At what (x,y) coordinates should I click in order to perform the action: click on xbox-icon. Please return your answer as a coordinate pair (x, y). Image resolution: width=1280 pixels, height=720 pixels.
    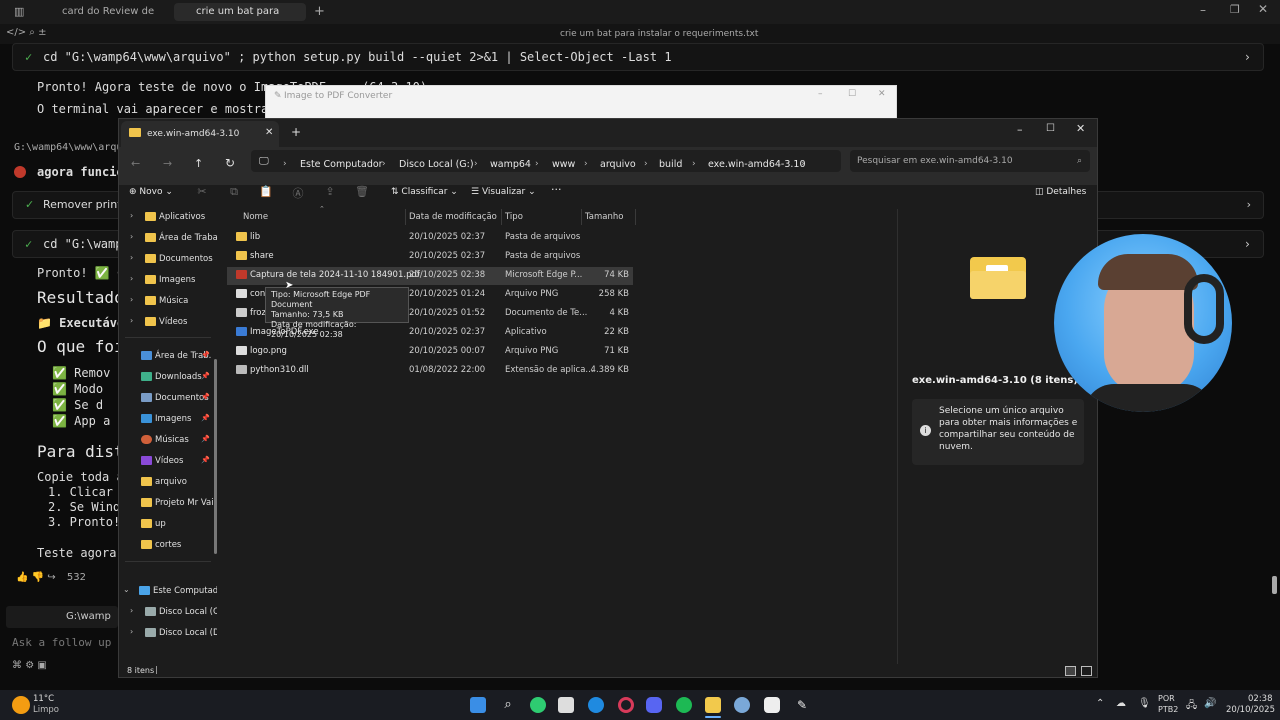
    Looking at the image, I should click on (538, 705).